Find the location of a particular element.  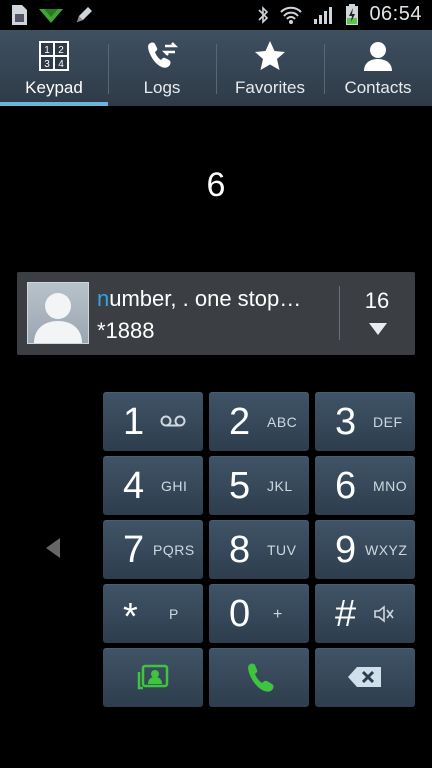

tab-keypad-label: Keypad is located at coordinates (54, 87).